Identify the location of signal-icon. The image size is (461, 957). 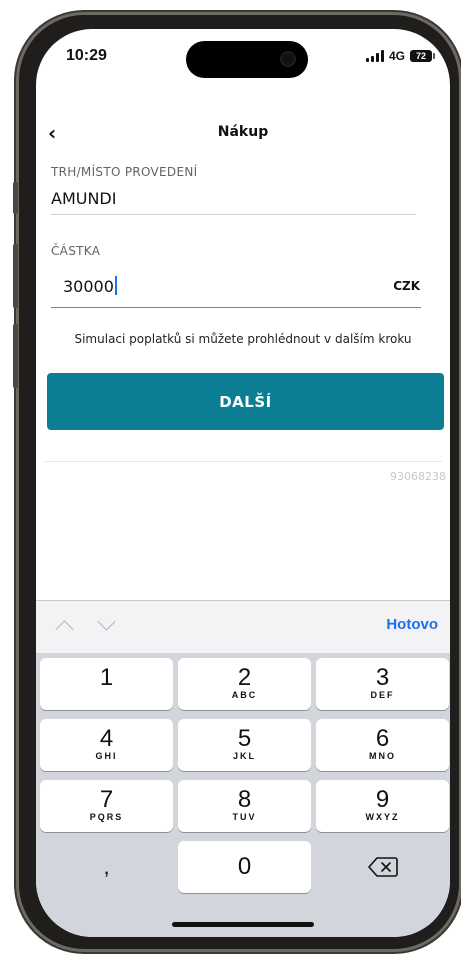
(374, 56).